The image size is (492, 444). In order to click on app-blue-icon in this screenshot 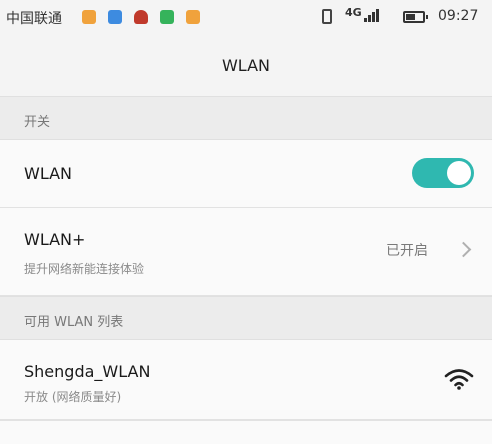, I will do `click(115, 17)`.